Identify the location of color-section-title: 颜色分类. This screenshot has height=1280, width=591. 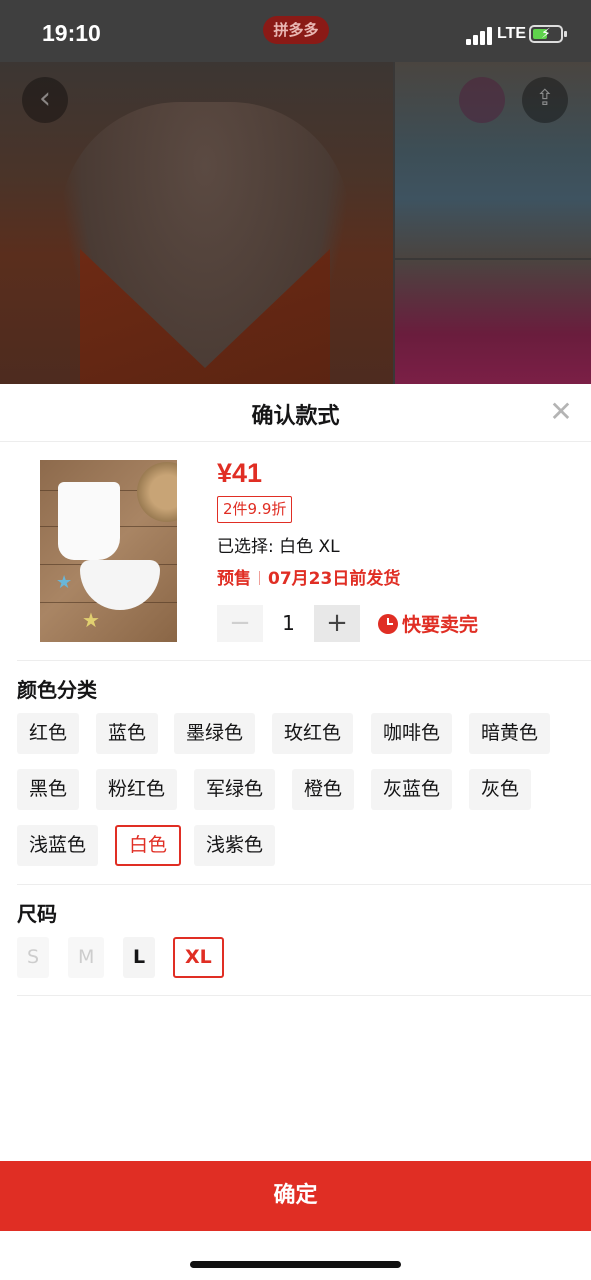
(57, 690).